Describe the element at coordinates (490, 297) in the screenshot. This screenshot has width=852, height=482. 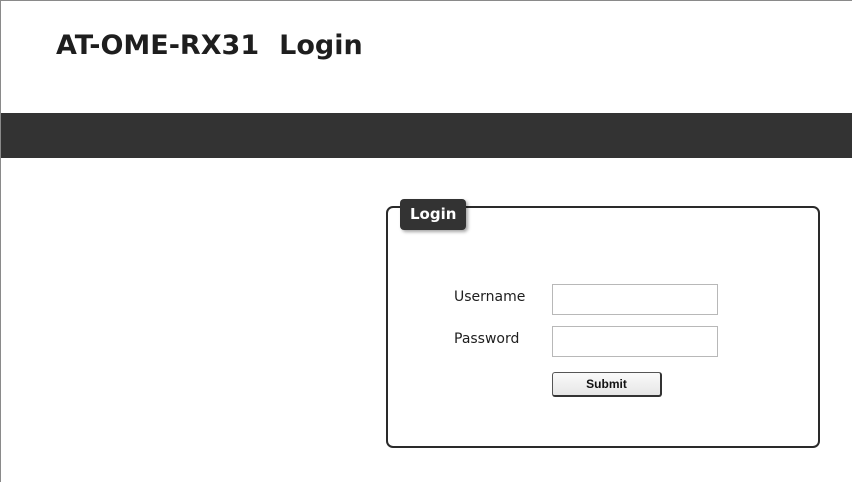
I see `username-label: Username` at that location.